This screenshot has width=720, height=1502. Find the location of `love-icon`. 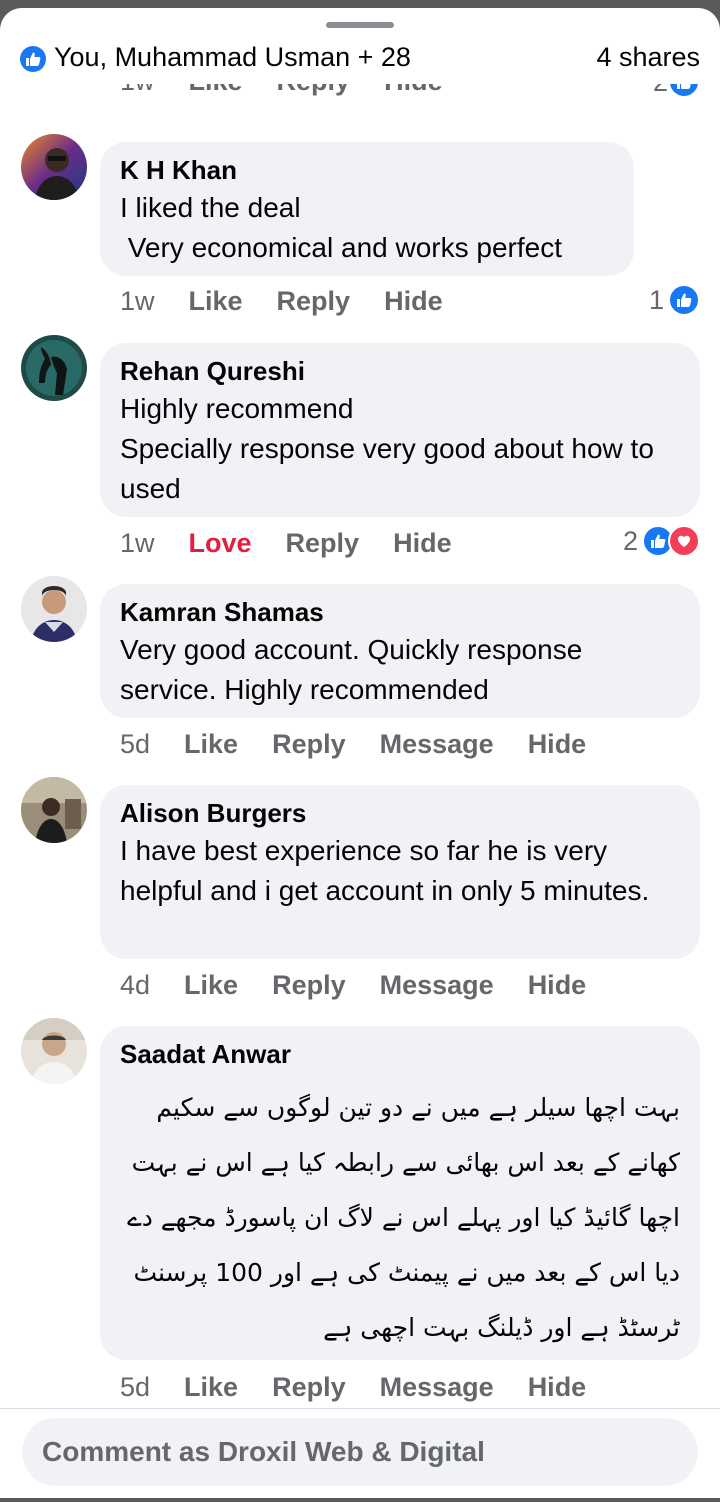

love-icon is located at coordinates (684, 541).